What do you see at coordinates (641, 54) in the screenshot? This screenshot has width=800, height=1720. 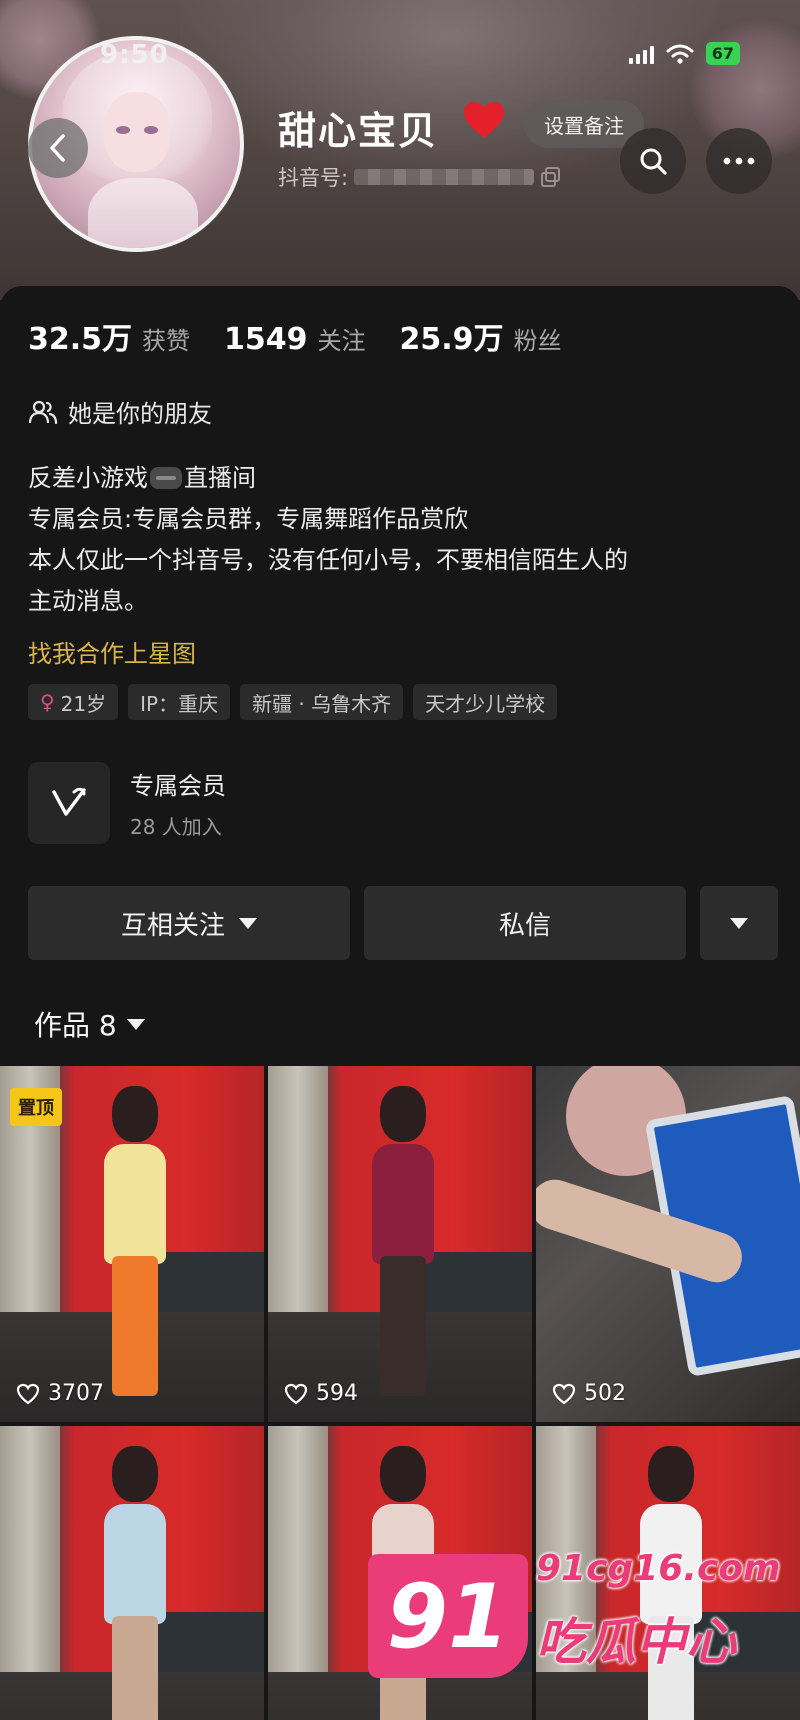 I see `signal-icon` at bounding box center [641, 54].